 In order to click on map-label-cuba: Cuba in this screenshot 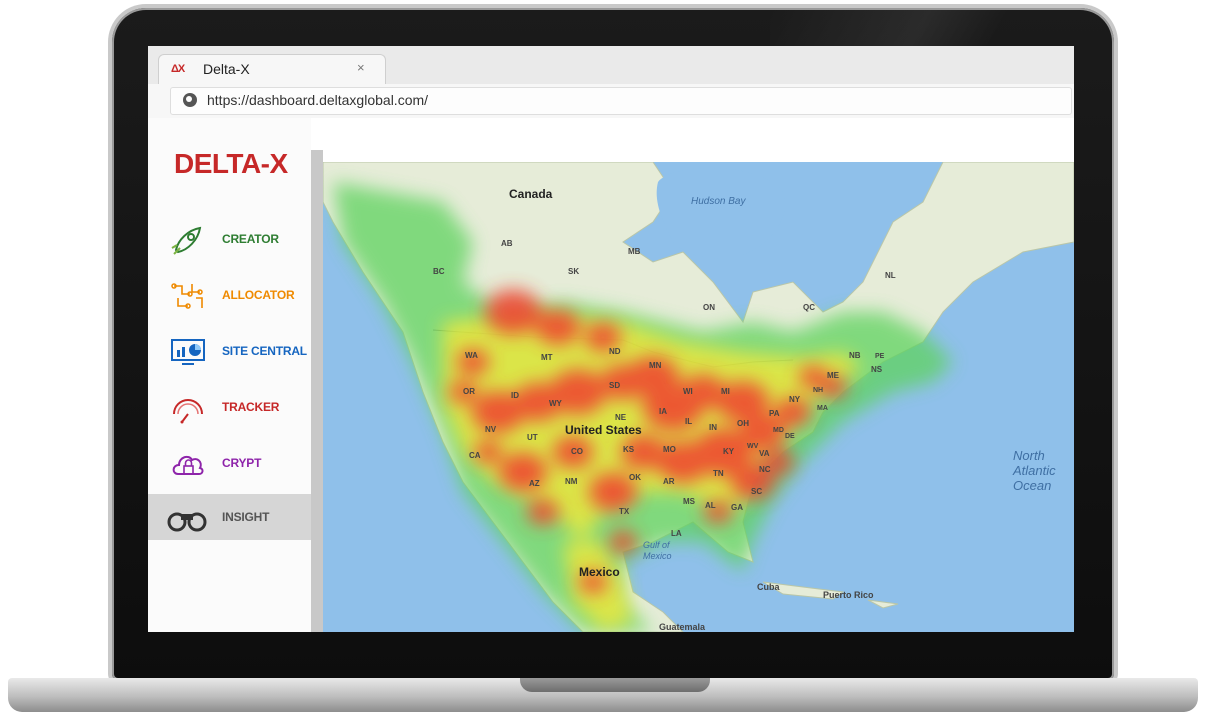, I will do `click(768, 587)`.